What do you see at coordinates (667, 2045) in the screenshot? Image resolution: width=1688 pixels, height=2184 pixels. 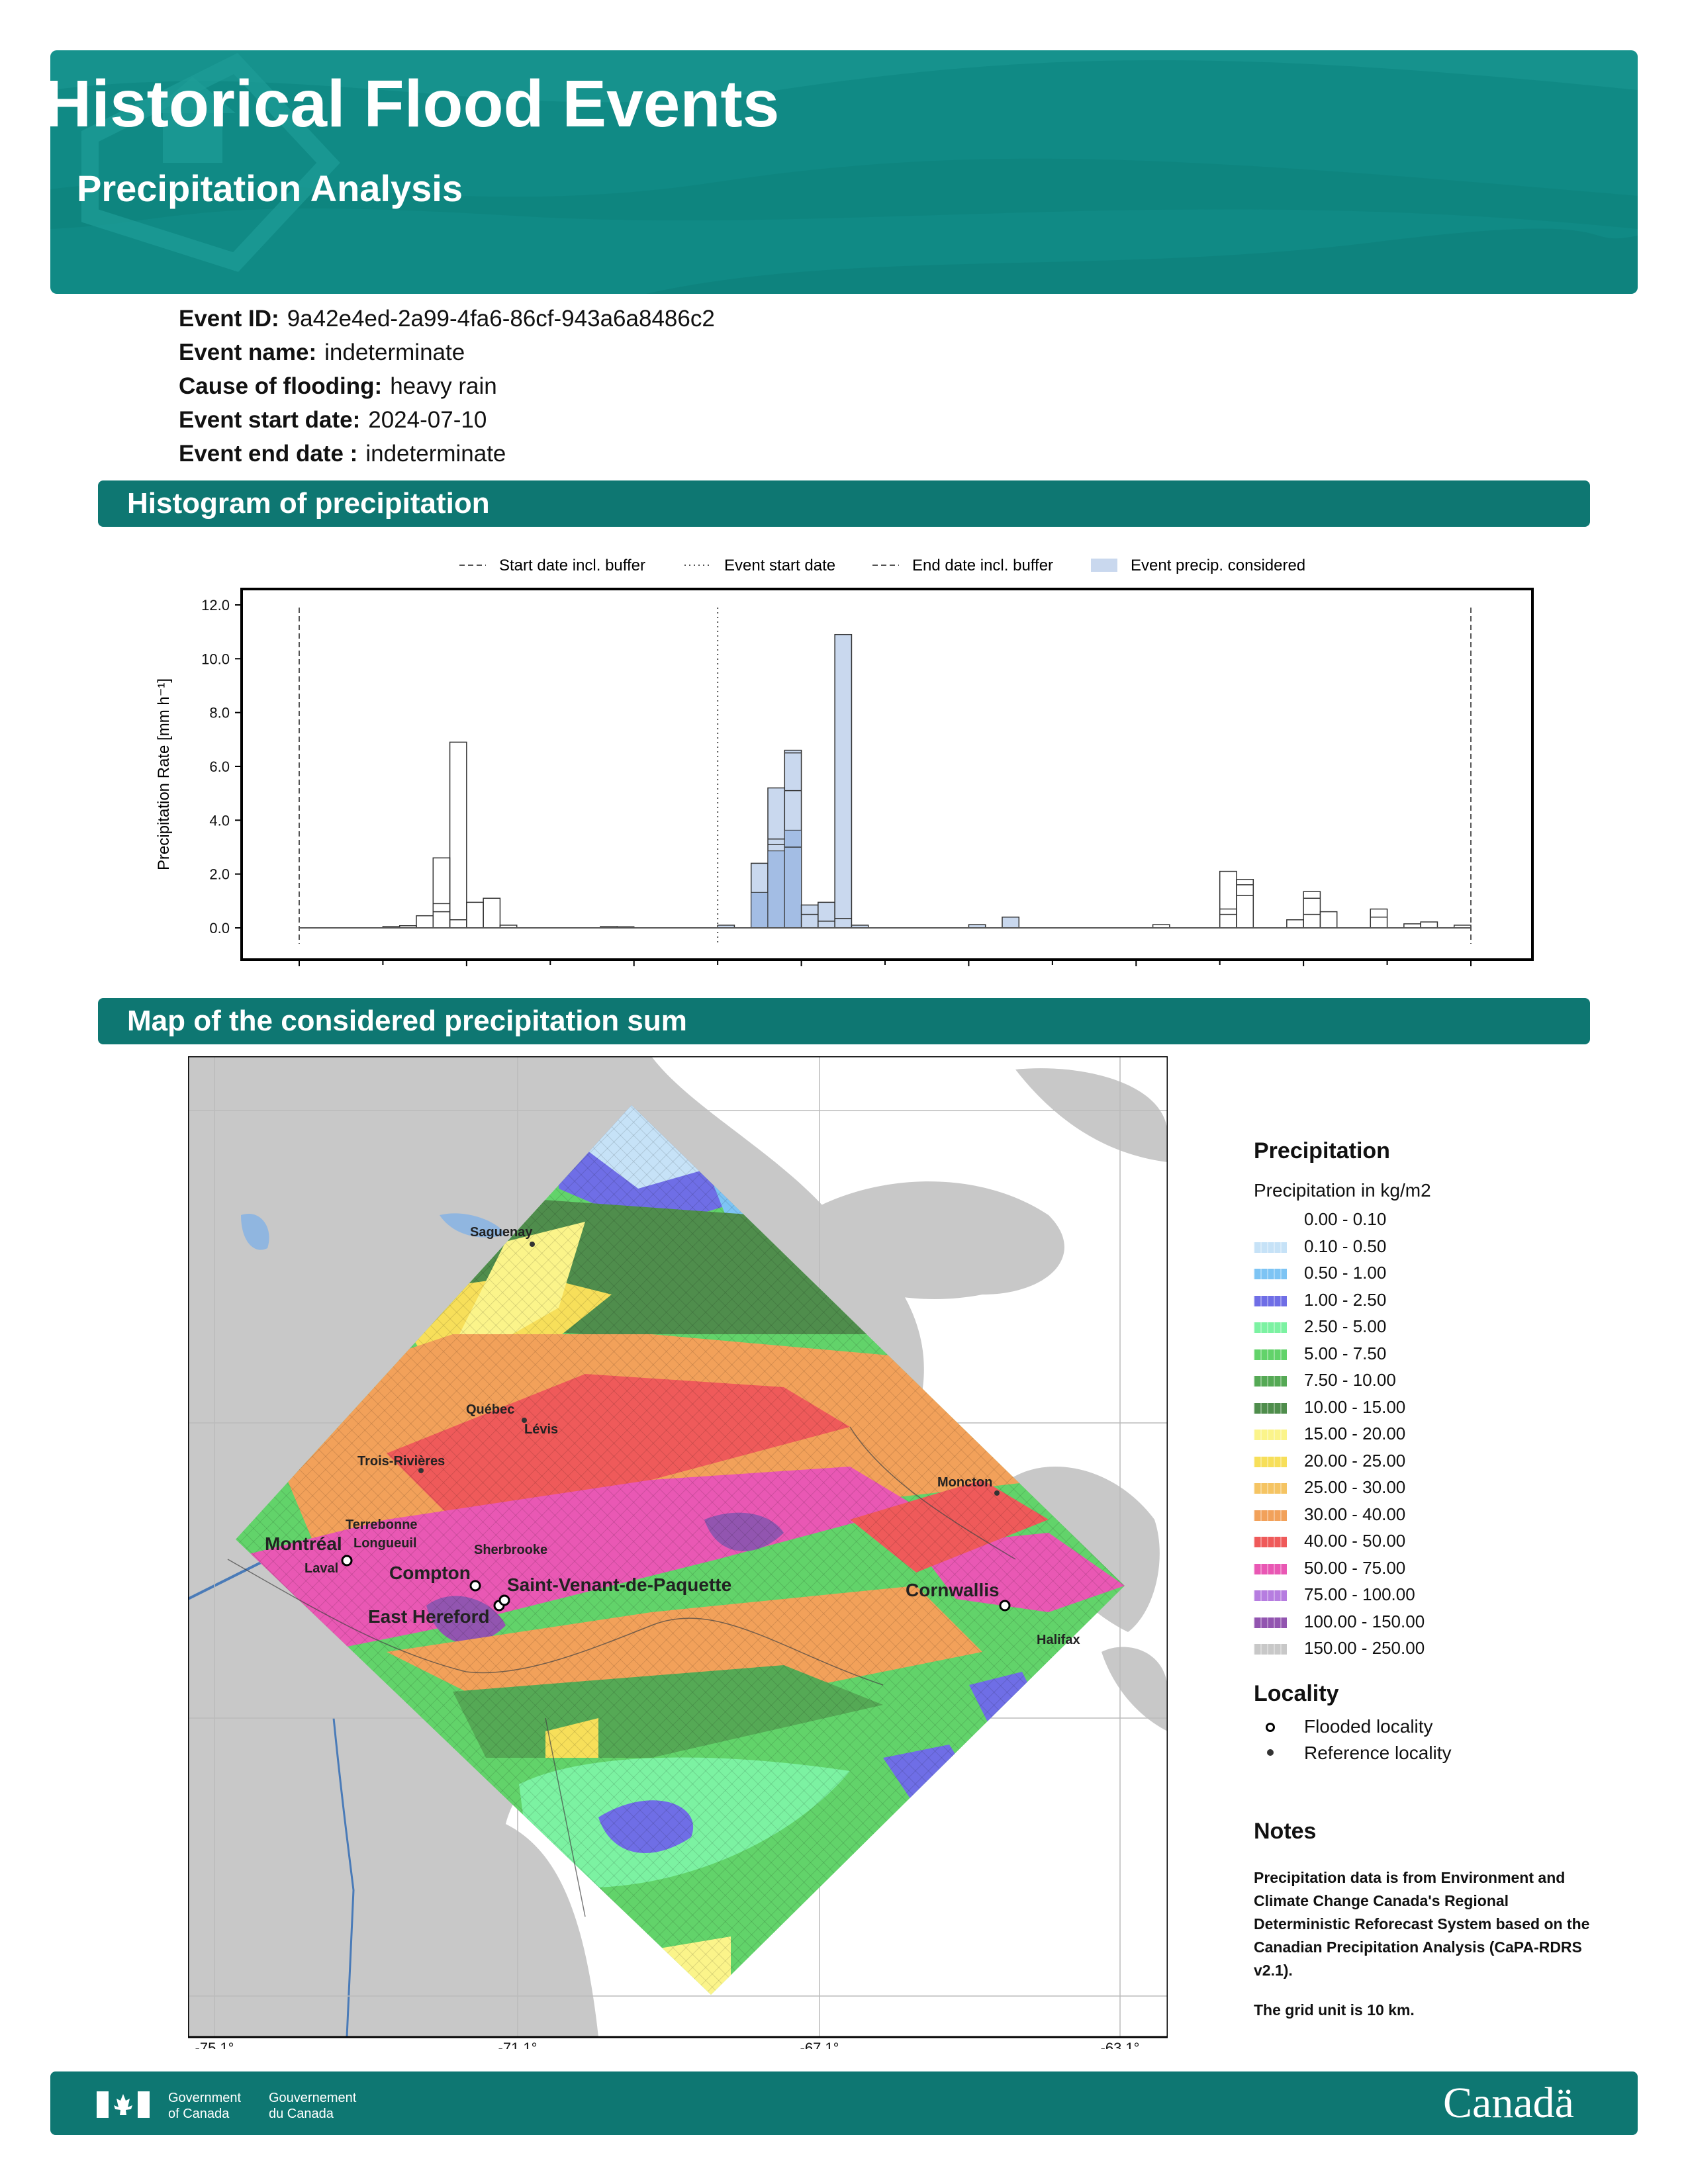 I see `longitude-labels: -75.1° -71.1° -67.1° -63.1°` at bounding box center [667, 2045].